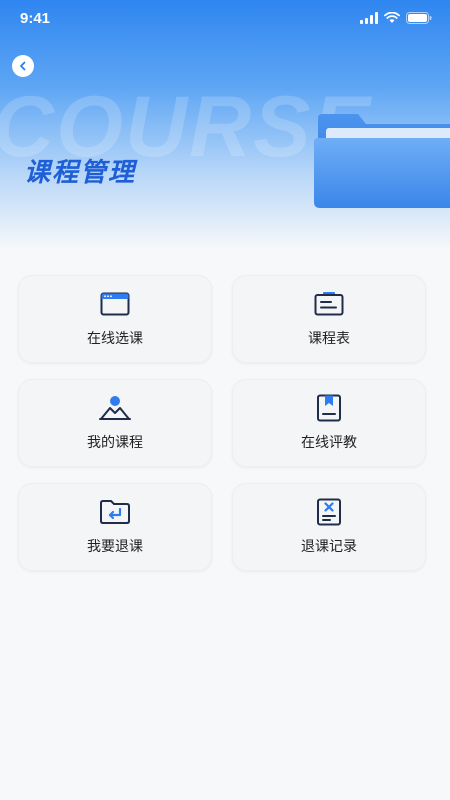  Describe the element at coordinates (329, 319) in the screenshot. I see `menu-card-course-schedule: 课程表` at that location.